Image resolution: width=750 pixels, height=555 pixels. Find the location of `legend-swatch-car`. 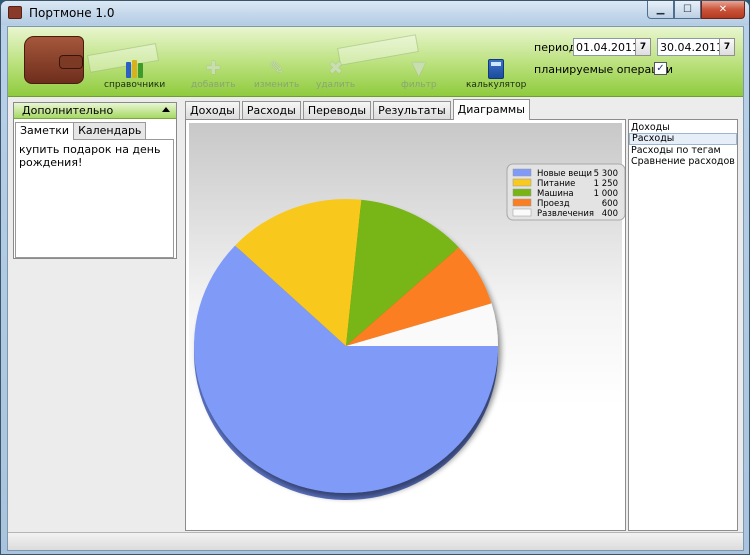

legend-swatch-car is located at coordinates (522, 192).